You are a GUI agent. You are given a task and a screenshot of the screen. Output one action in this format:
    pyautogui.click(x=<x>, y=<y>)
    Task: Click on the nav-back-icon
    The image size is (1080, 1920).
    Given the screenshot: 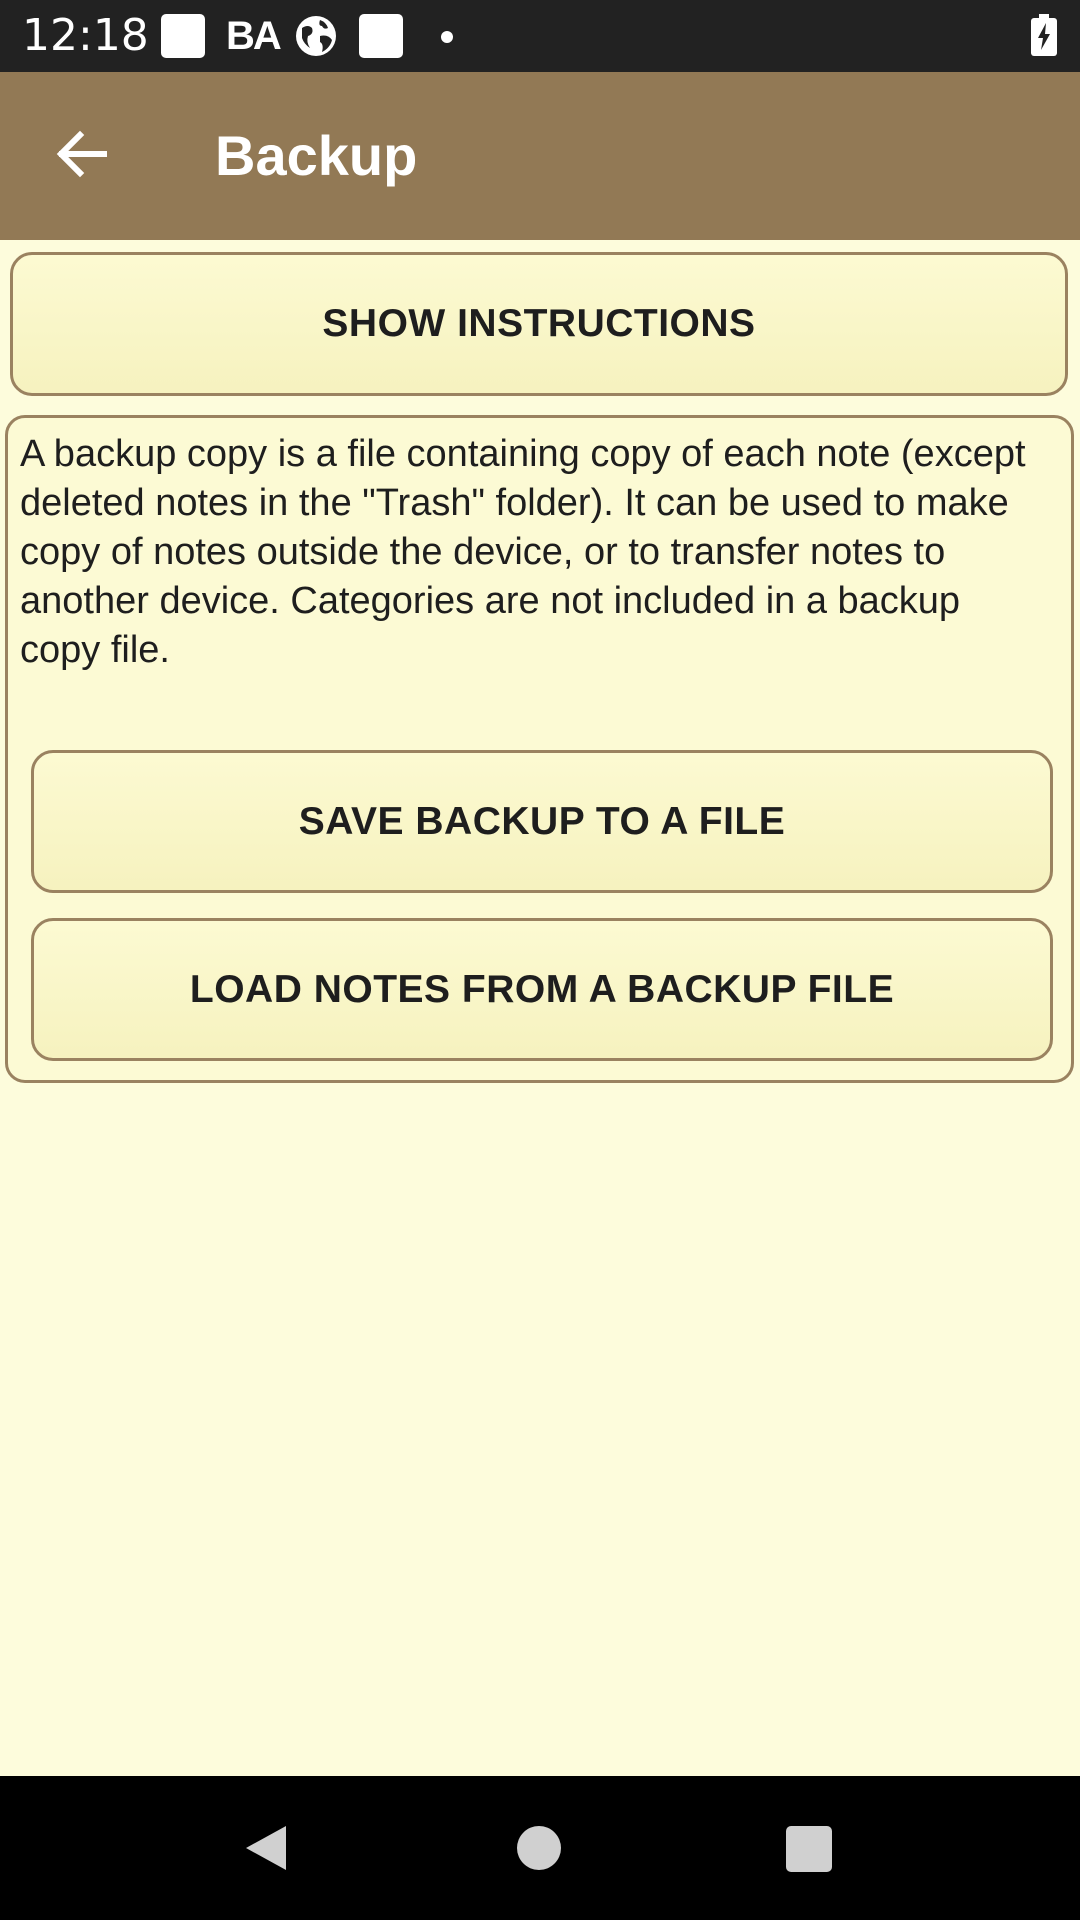 What is the action you would take?
    pyautogui.click(x=266, y=1848)
    